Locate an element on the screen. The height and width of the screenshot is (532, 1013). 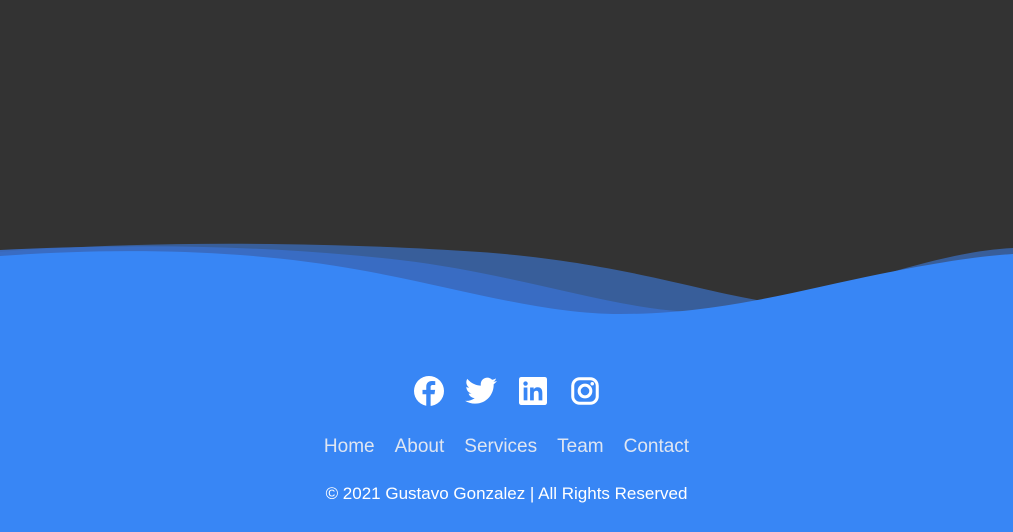
facebook-link is located at coordinates (429, 391).